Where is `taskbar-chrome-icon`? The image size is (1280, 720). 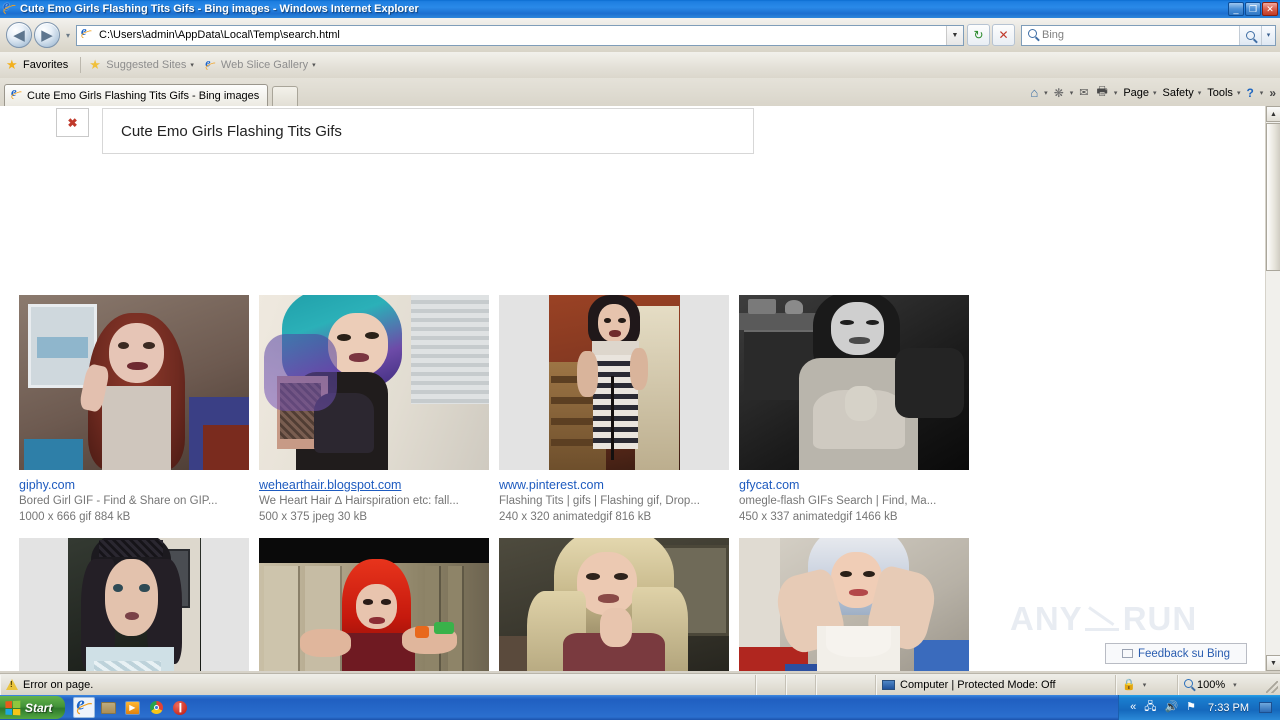 taskbar-chrome-icon is located at coordinates (156, 707).